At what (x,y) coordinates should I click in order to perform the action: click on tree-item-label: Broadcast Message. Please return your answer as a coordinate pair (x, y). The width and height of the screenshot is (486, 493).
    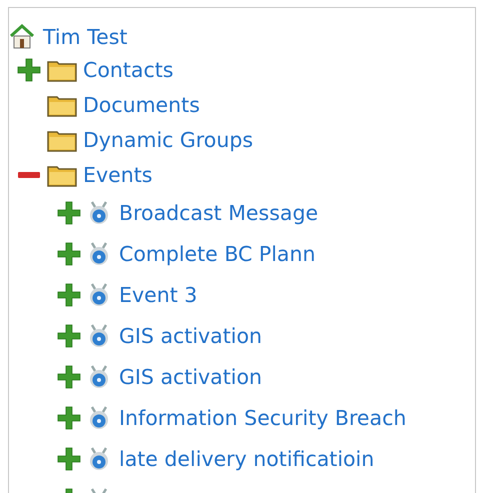
    Looking at the image, I should click on (218, 212).